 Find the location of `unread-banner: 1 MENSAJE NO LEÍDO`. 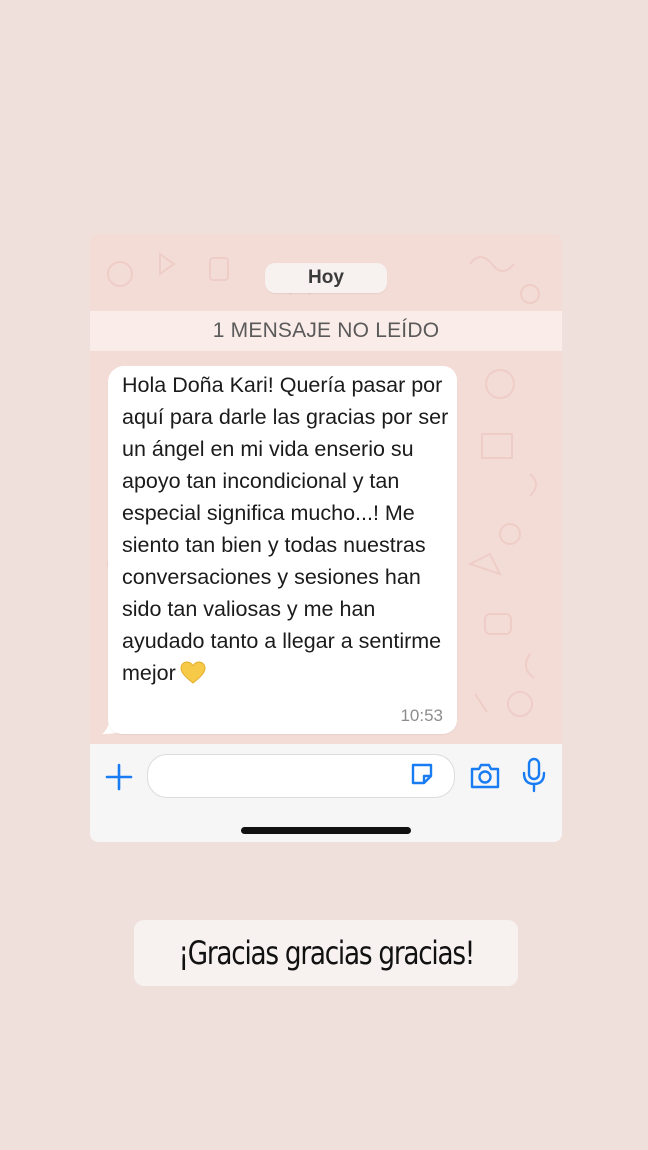

unread-banner: 1 MENSAJE NO LEÍDO is located at coordinates (326, 331).